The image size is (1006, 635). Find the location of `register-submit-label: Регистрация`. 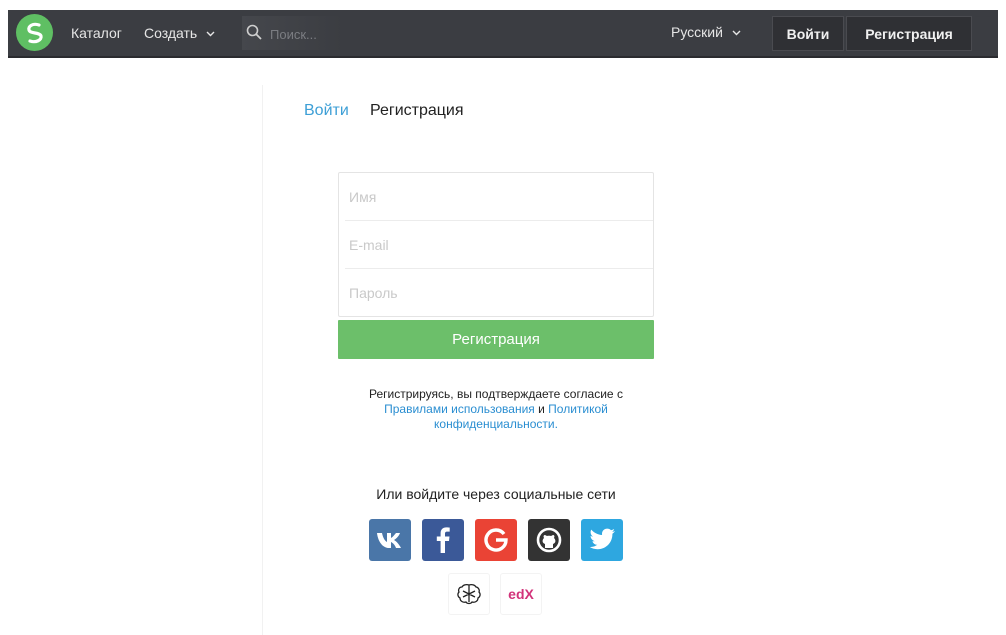

register-submit-label: Регистрация is located at coordinates (496, 339).